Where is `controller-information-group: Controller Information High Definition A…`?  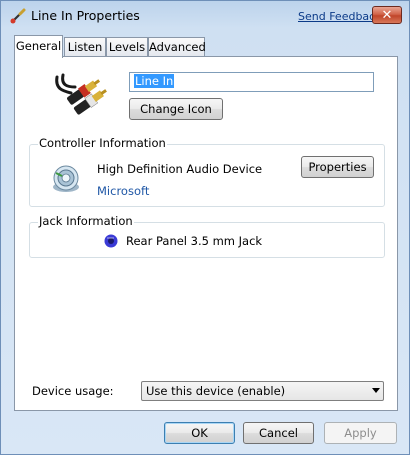 controller-information-group: Controller Information High Definition A… is located at coordinates (207, 171).